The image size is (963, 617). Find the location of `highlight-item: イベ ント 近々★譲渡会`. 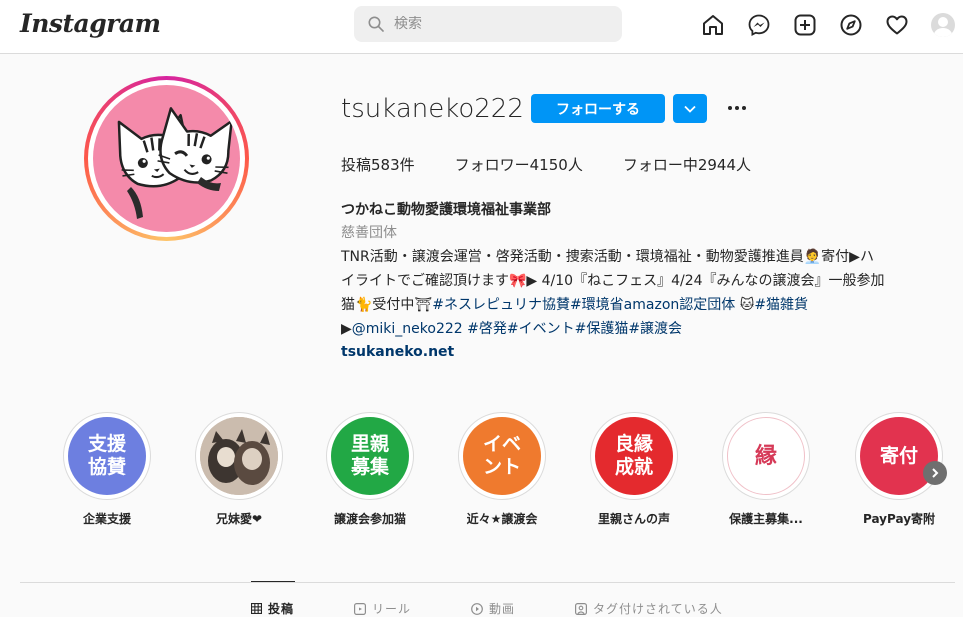

highlight-item: イベ ント 近々★譲渡会 is located at coordinates (502, 469).